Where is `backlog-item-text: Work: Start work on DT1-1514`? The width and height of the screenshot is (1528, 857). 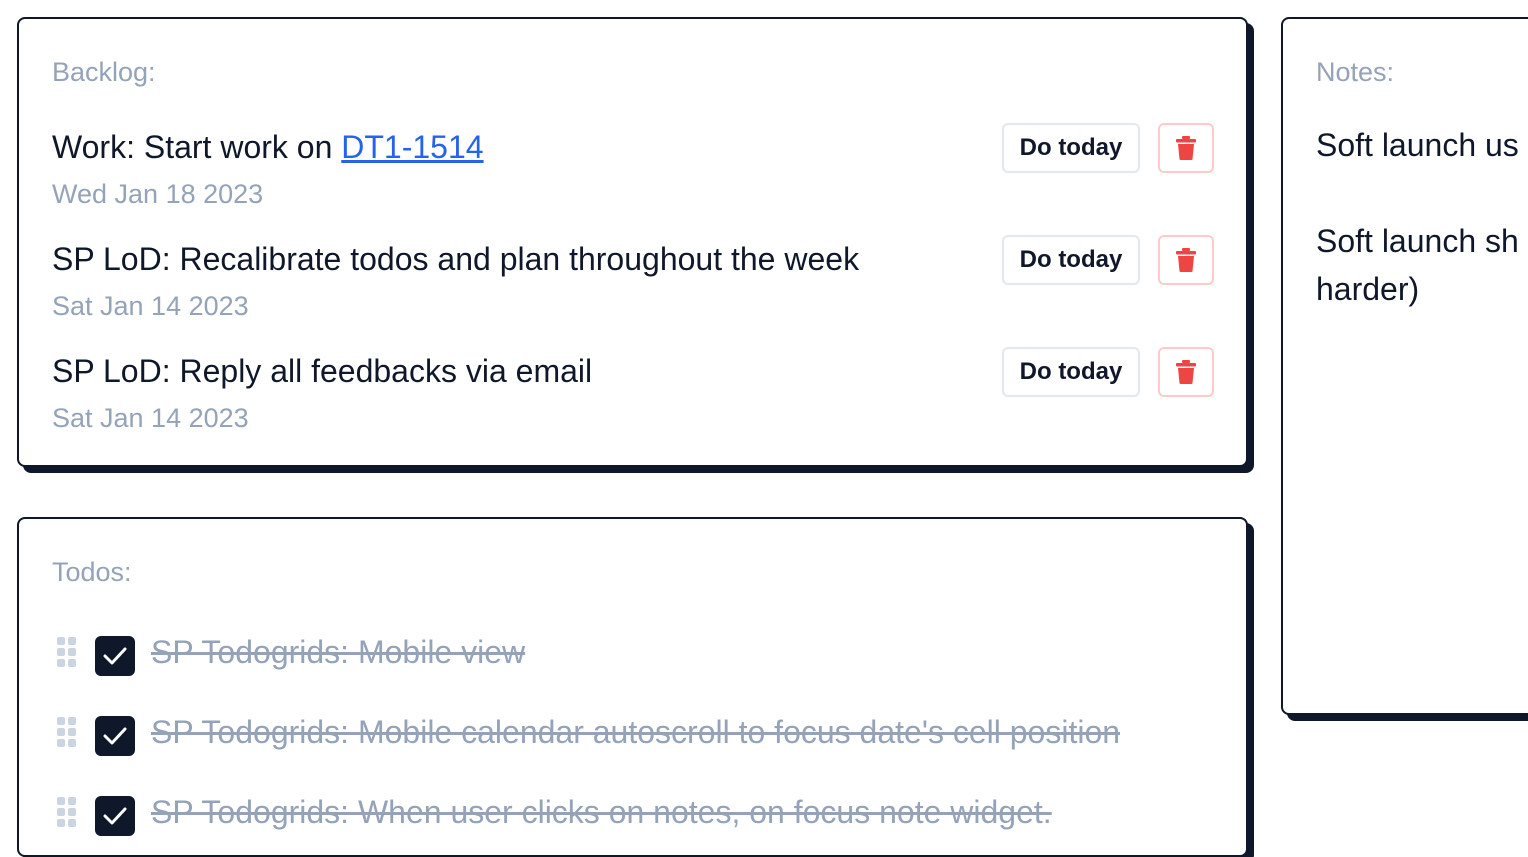
backlog-item-text: Work: Start work on DT1-1514 is located at coordinates (268, 147).